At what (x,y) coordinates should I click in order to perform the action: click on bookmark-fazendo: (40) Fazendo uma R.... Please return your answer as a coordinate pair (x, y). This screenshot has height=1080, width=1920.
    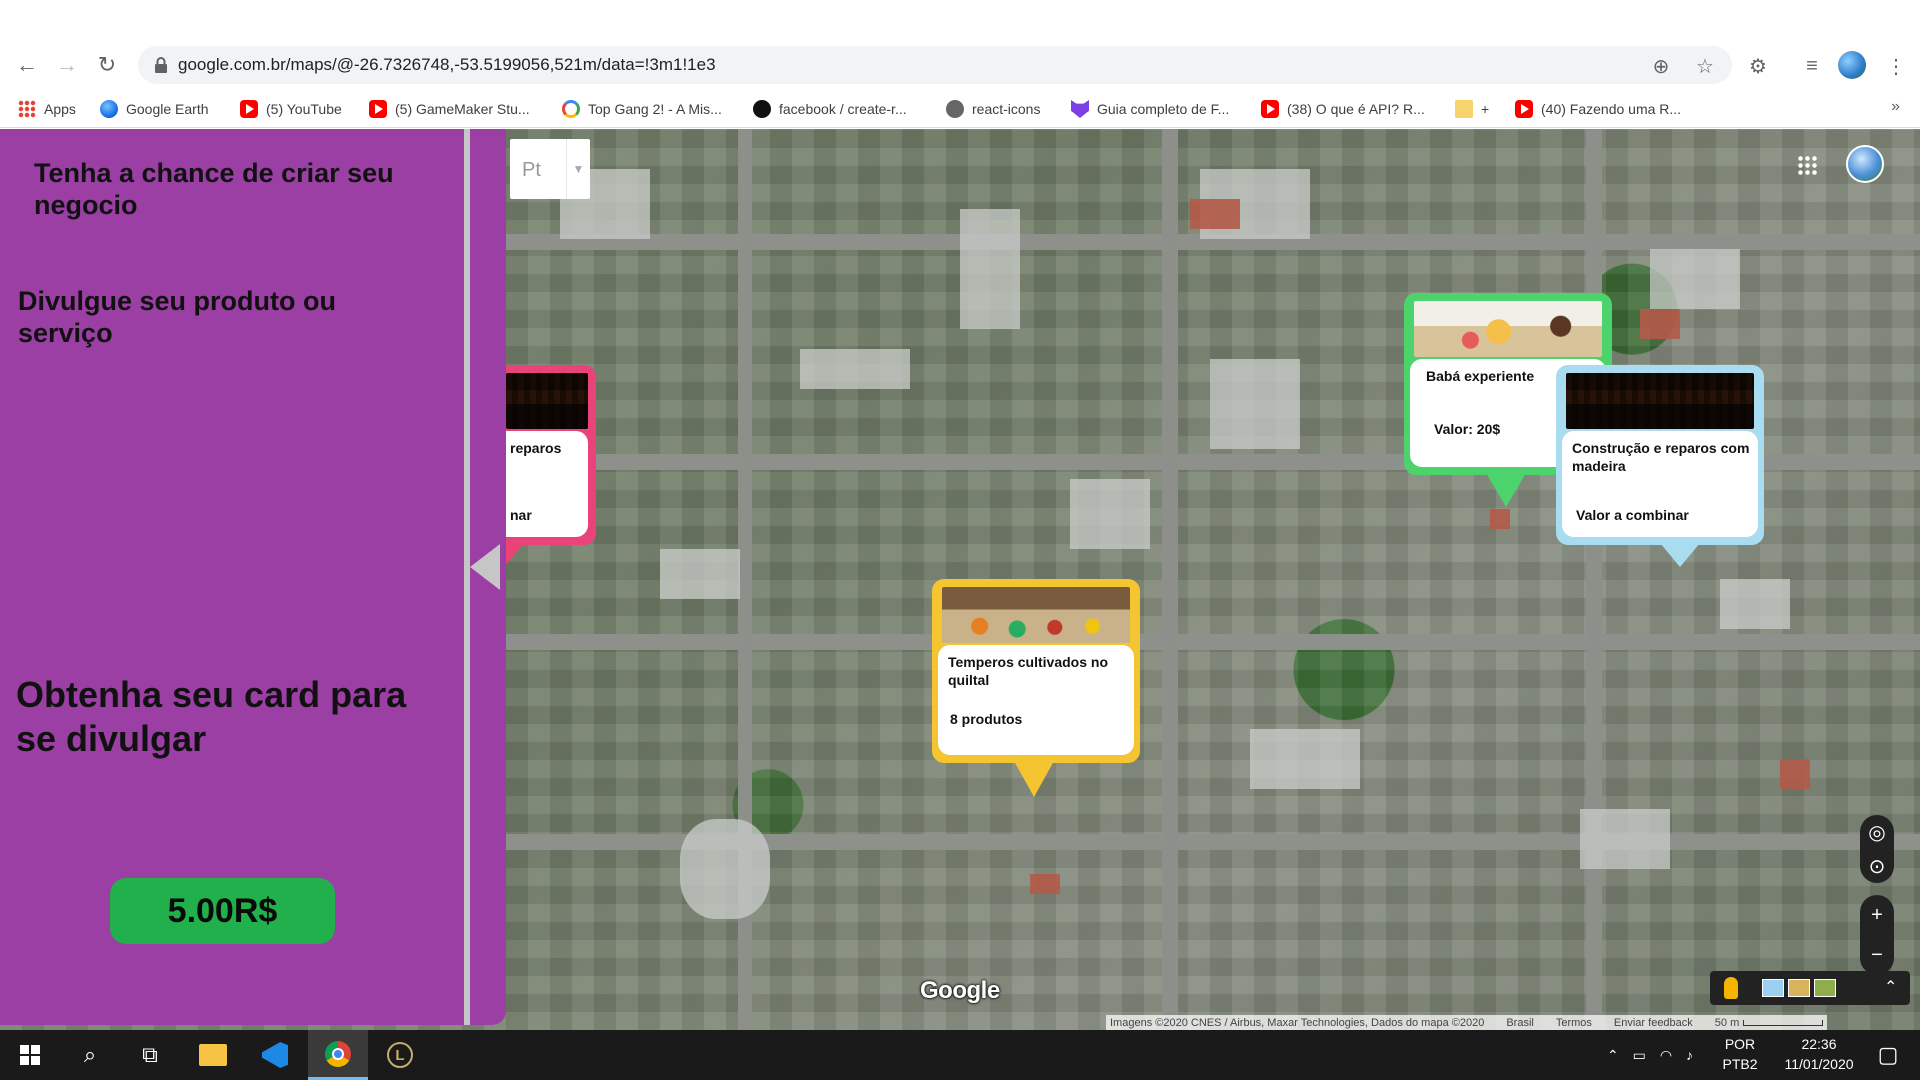
    Looking at the image, I should click on (1598, 109).